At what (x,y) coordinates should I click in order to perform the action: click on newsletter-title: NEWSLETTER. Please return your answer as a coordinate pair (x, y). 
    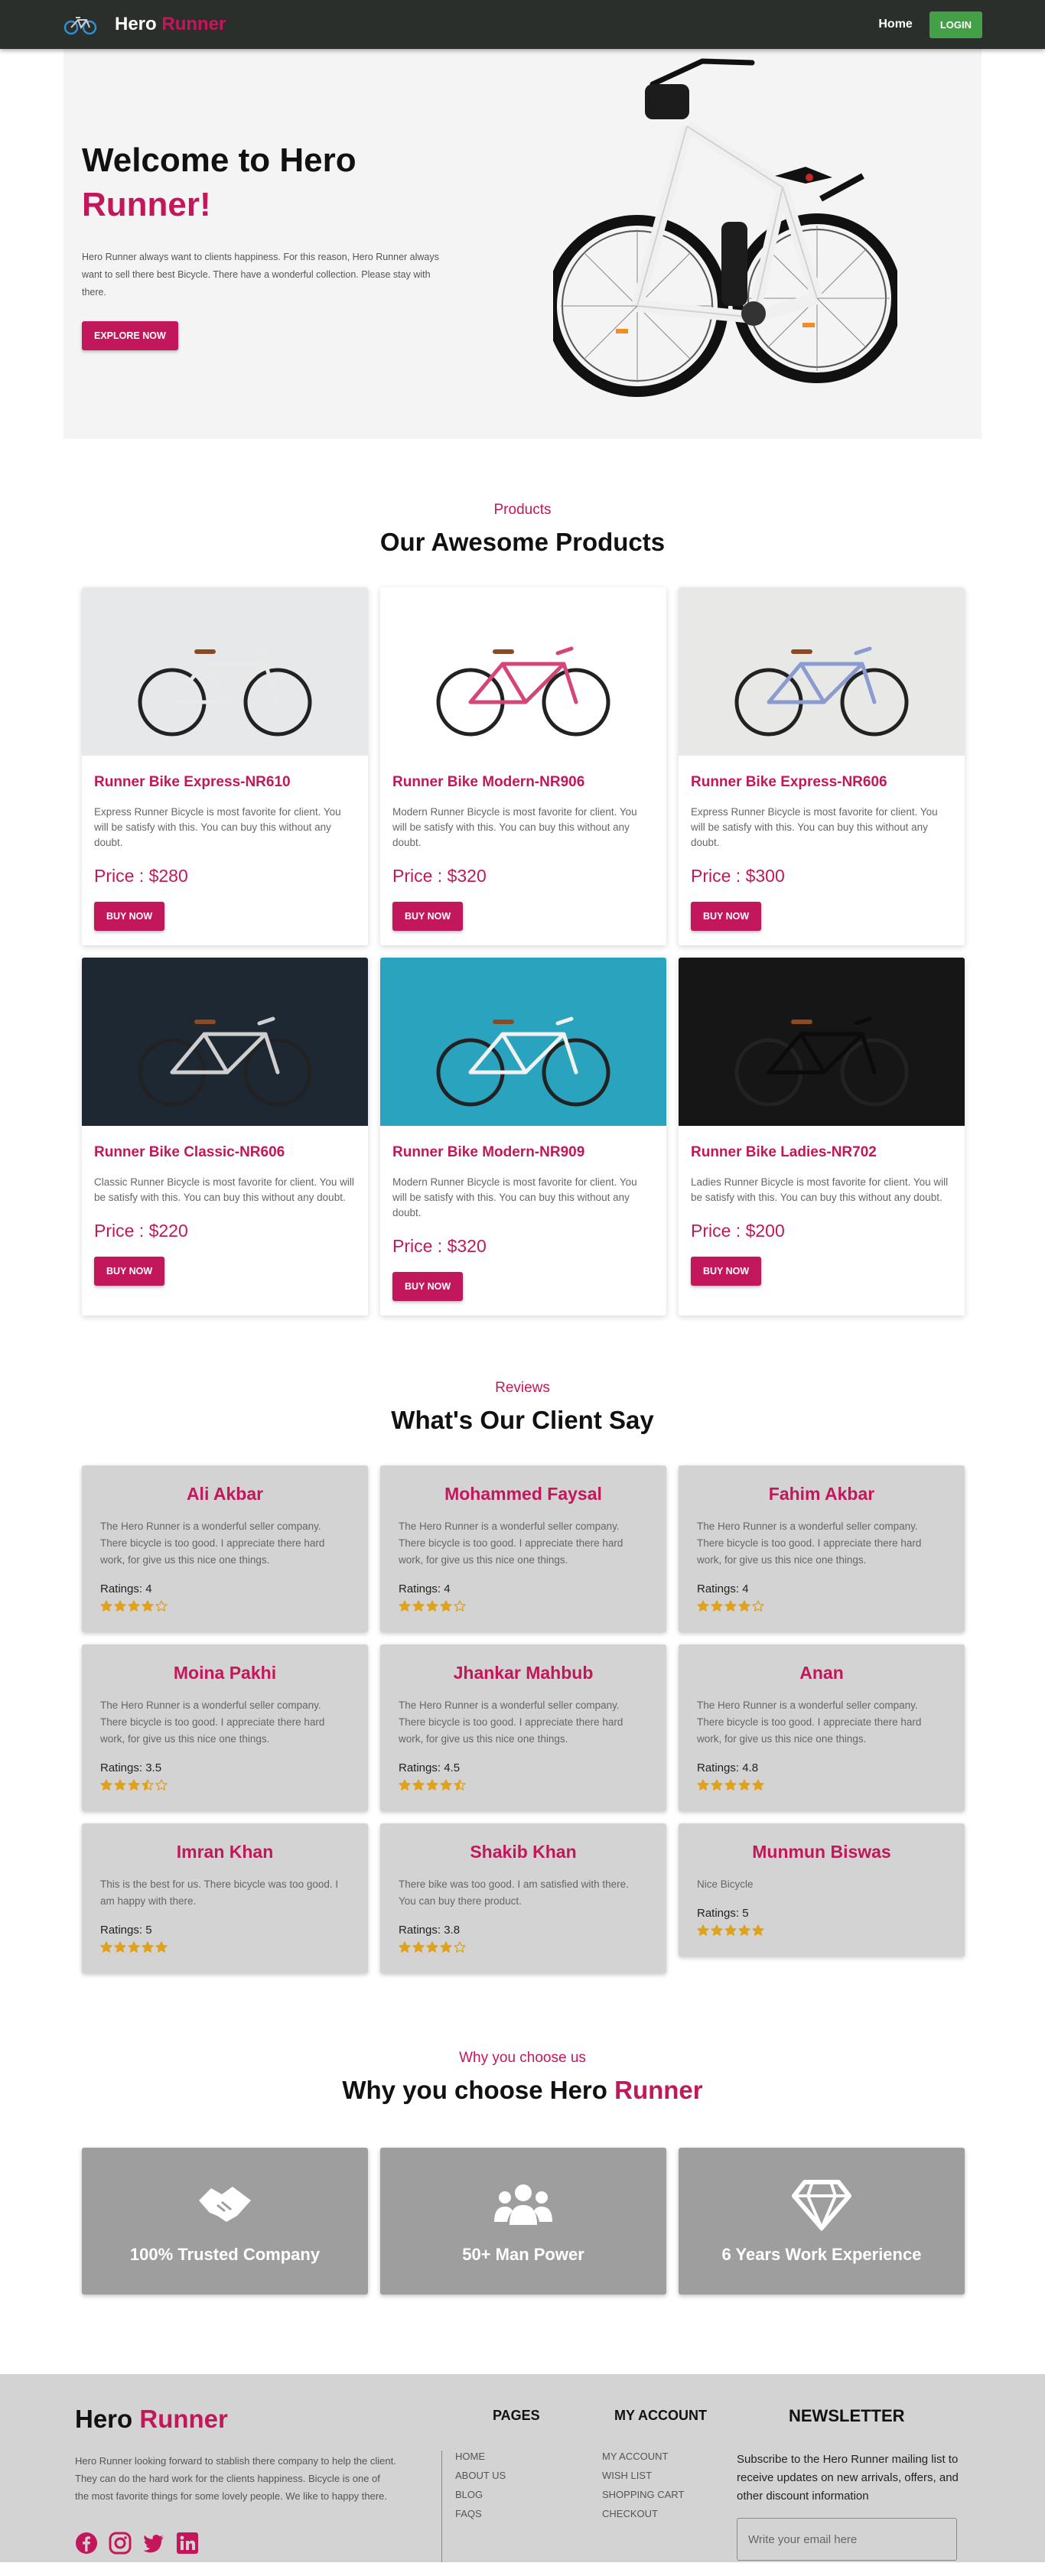
    Looking at the image, I should click on (847, 2415).